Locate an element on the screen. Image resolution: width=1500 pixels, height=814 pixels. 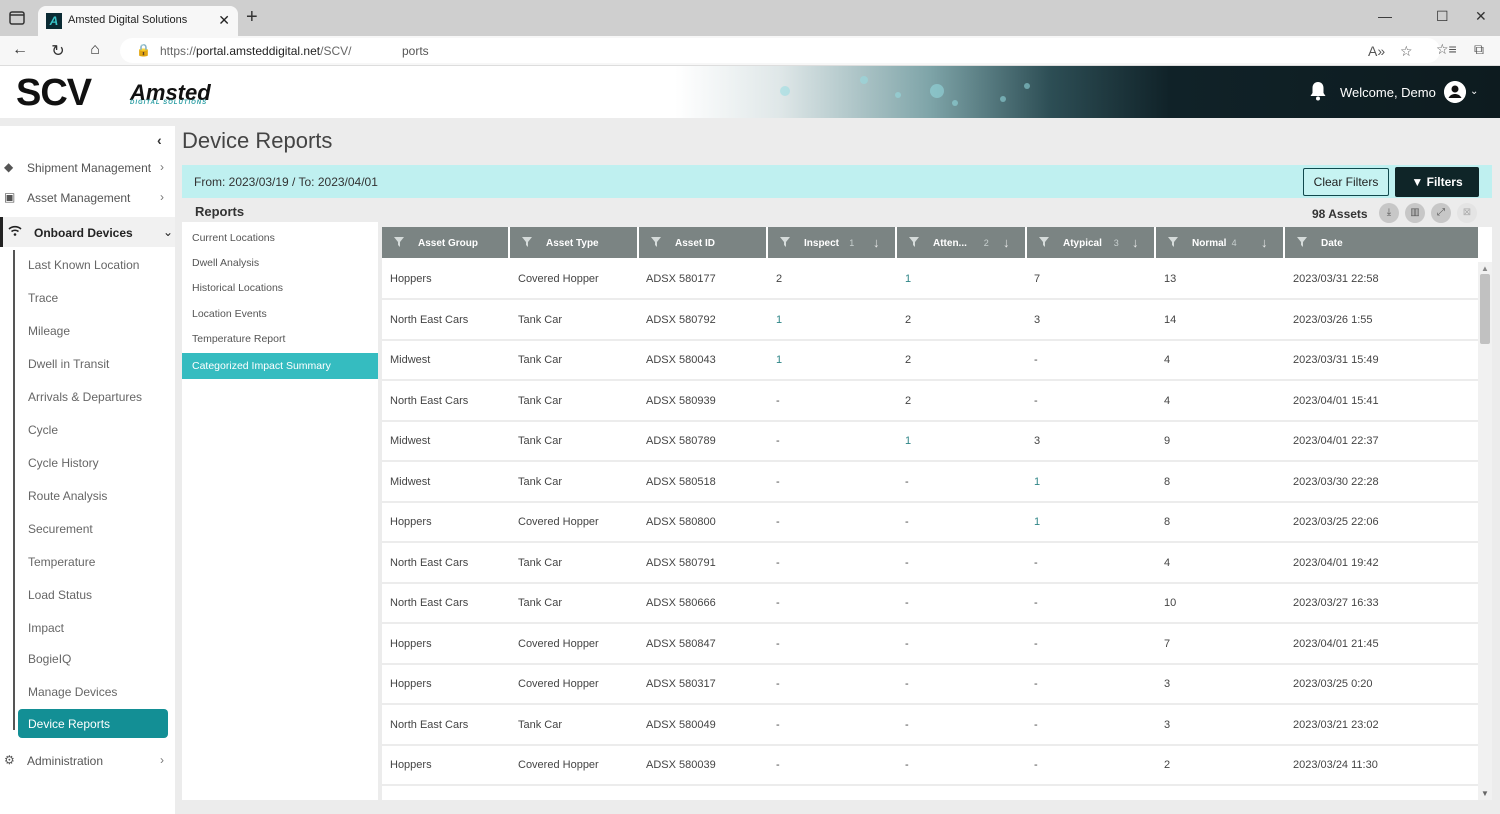
sidebar-item-trace: Trace is located at coordinates (43, 298).